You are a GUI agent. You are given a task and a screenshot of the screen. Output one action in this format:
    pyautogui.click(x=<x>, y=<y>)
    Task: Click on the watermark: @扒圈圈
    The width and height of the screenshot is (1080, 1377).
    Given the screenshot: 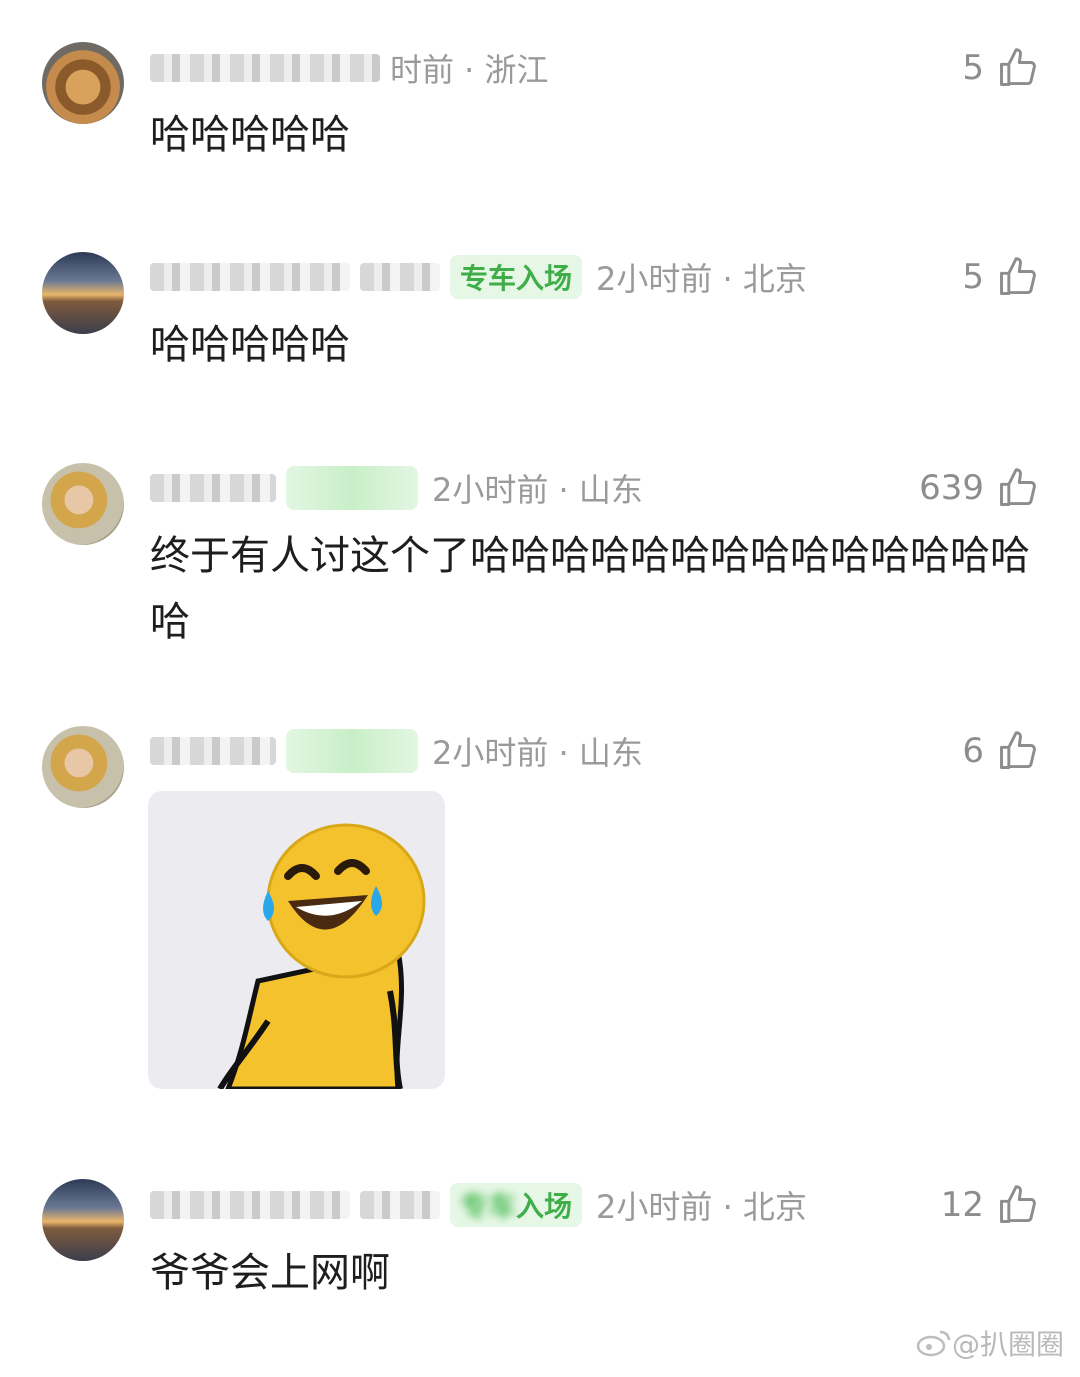 What is the action you would take?
    pyautogui.click(x=990, y=1343)
    